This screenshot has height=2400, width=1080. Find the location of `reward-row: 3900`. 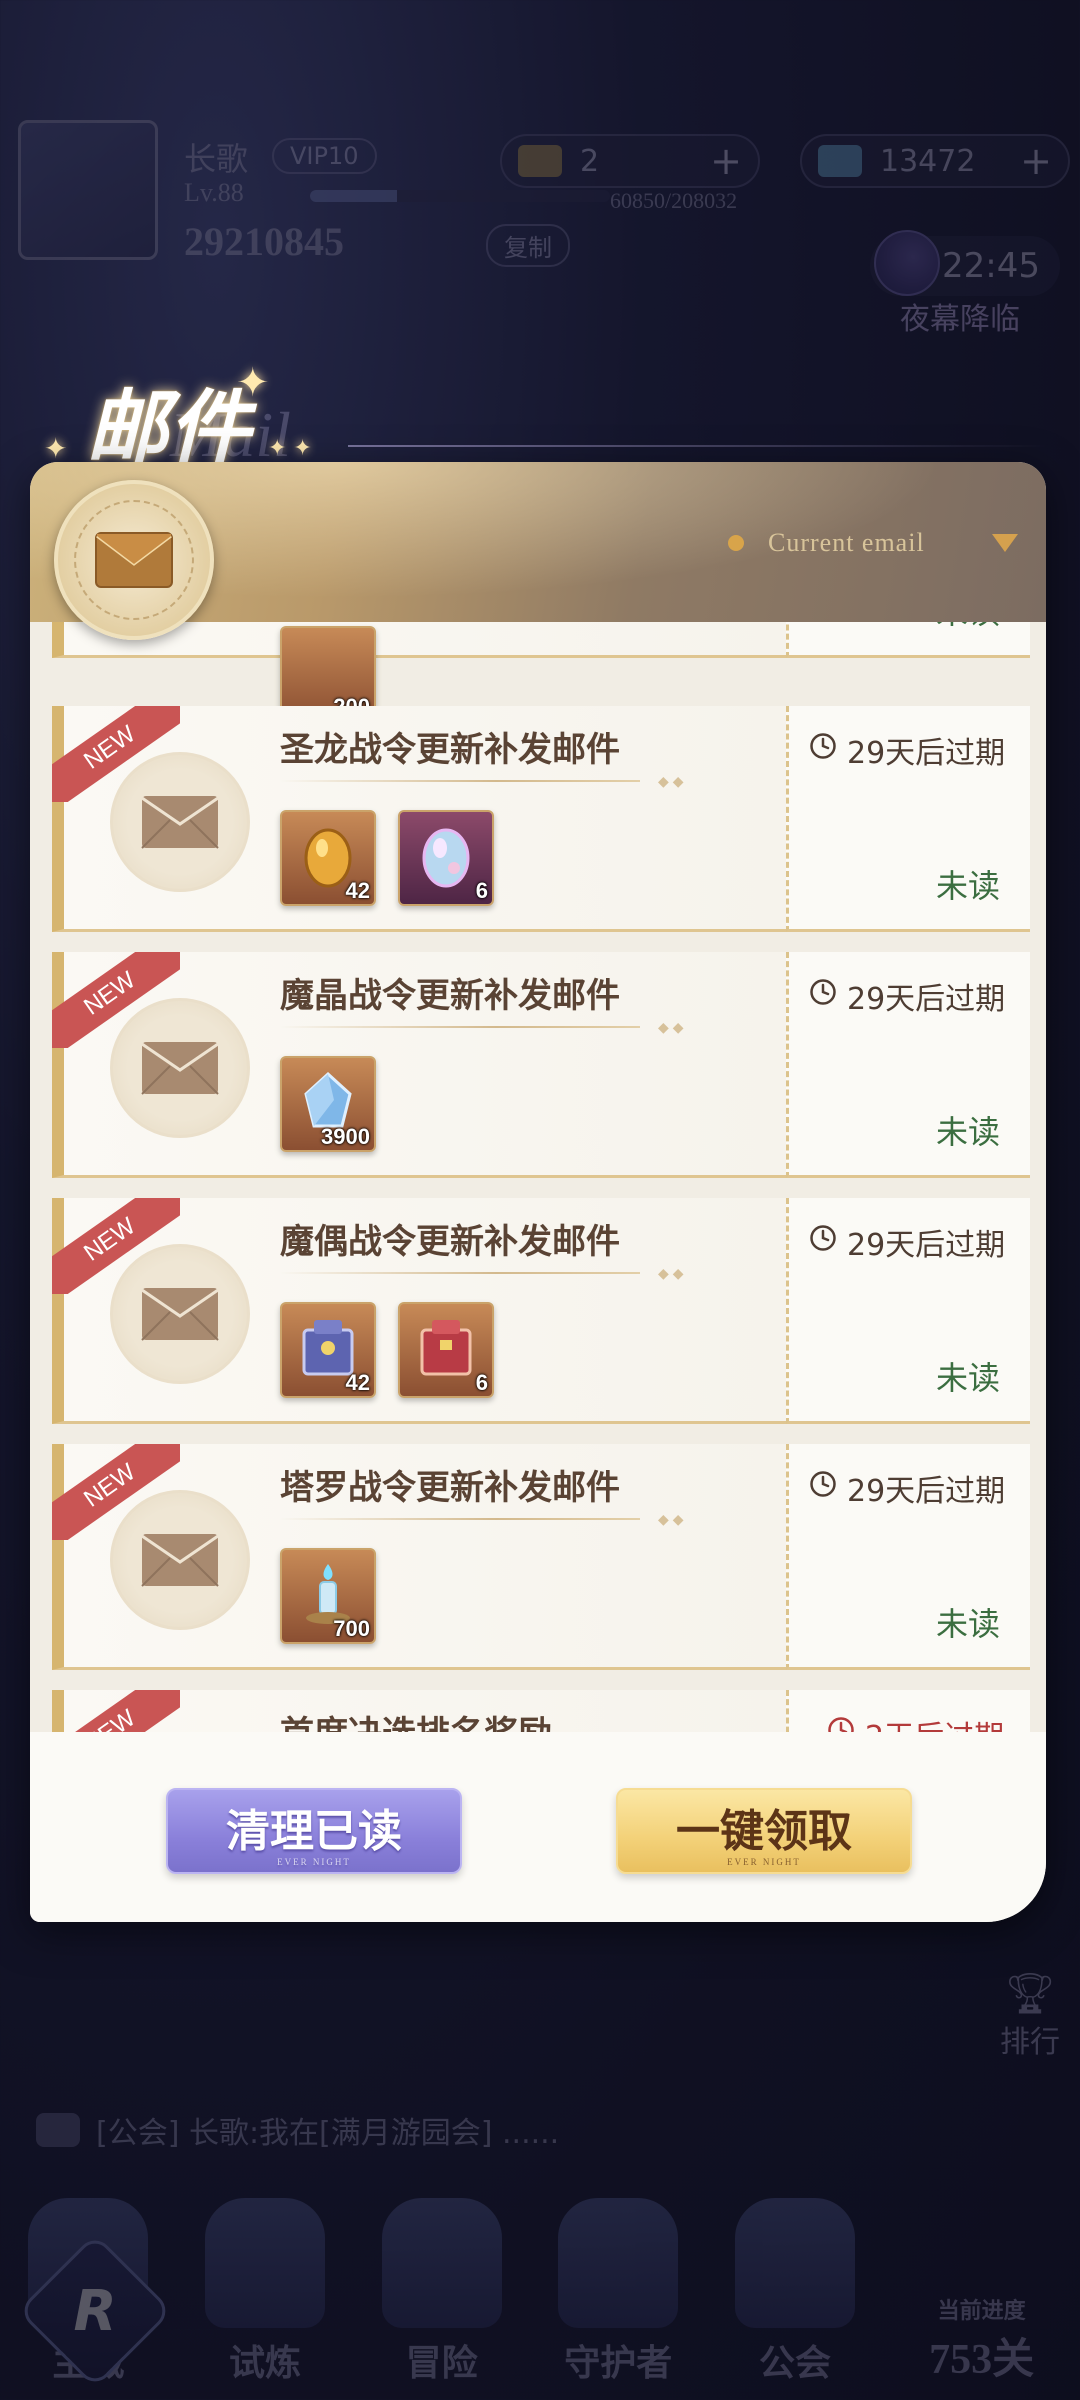

reward-row: 3900 is located at coordinates (328, 1104).